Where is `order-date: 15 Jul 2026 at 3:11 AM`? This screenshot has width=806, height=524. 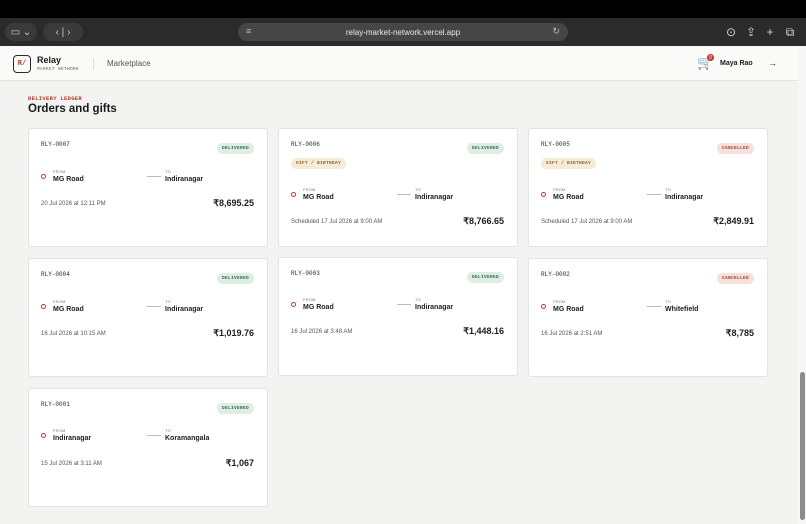 order-date: 15 Jul 2026 at 3:11 AM is located at coordinates (71, 464).